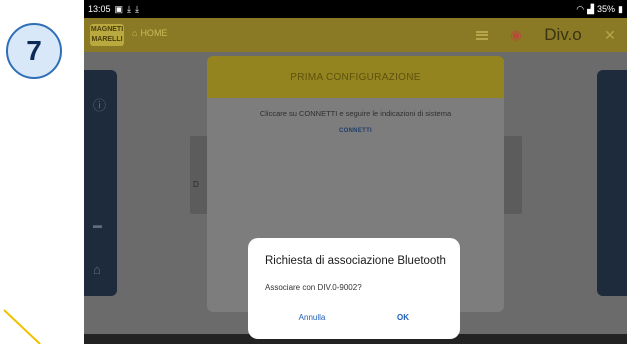  I want to click on info-icon: ⓘ, so click(99, 104).